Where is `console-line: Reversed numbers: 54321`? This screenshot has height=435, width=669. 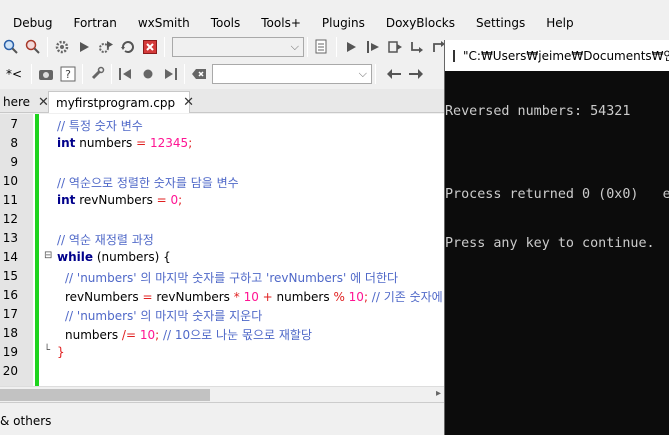
console-line: Reversed numbers: 54321 is located at coordinates (538, 111).